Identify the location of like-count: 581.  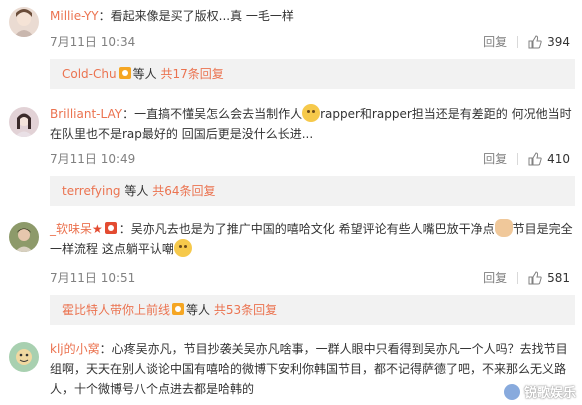
(558, 277).